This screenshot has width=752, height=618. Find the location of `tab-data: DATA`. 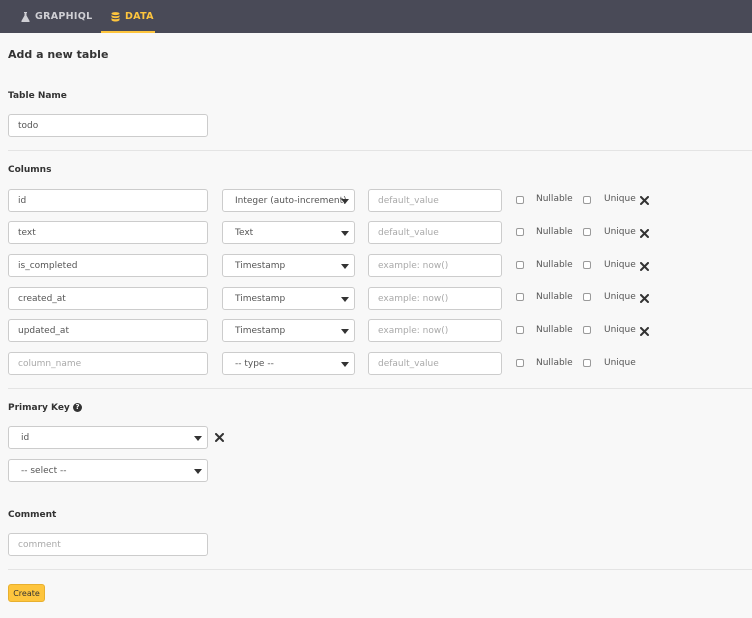

tab-data: DATA is located at coordinates (128, 16).